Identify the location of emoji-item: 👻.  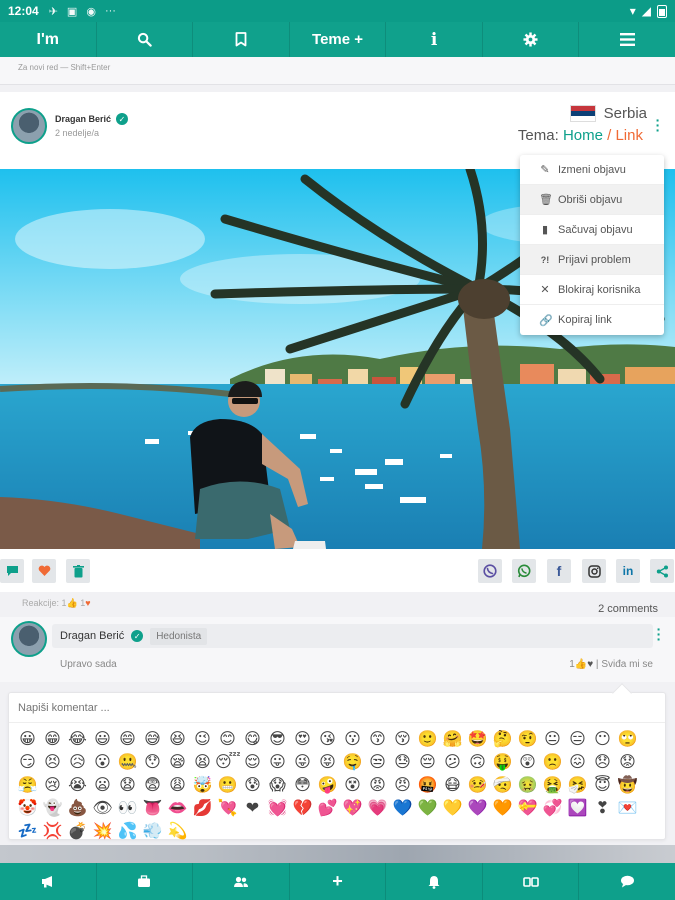
(52, 809).